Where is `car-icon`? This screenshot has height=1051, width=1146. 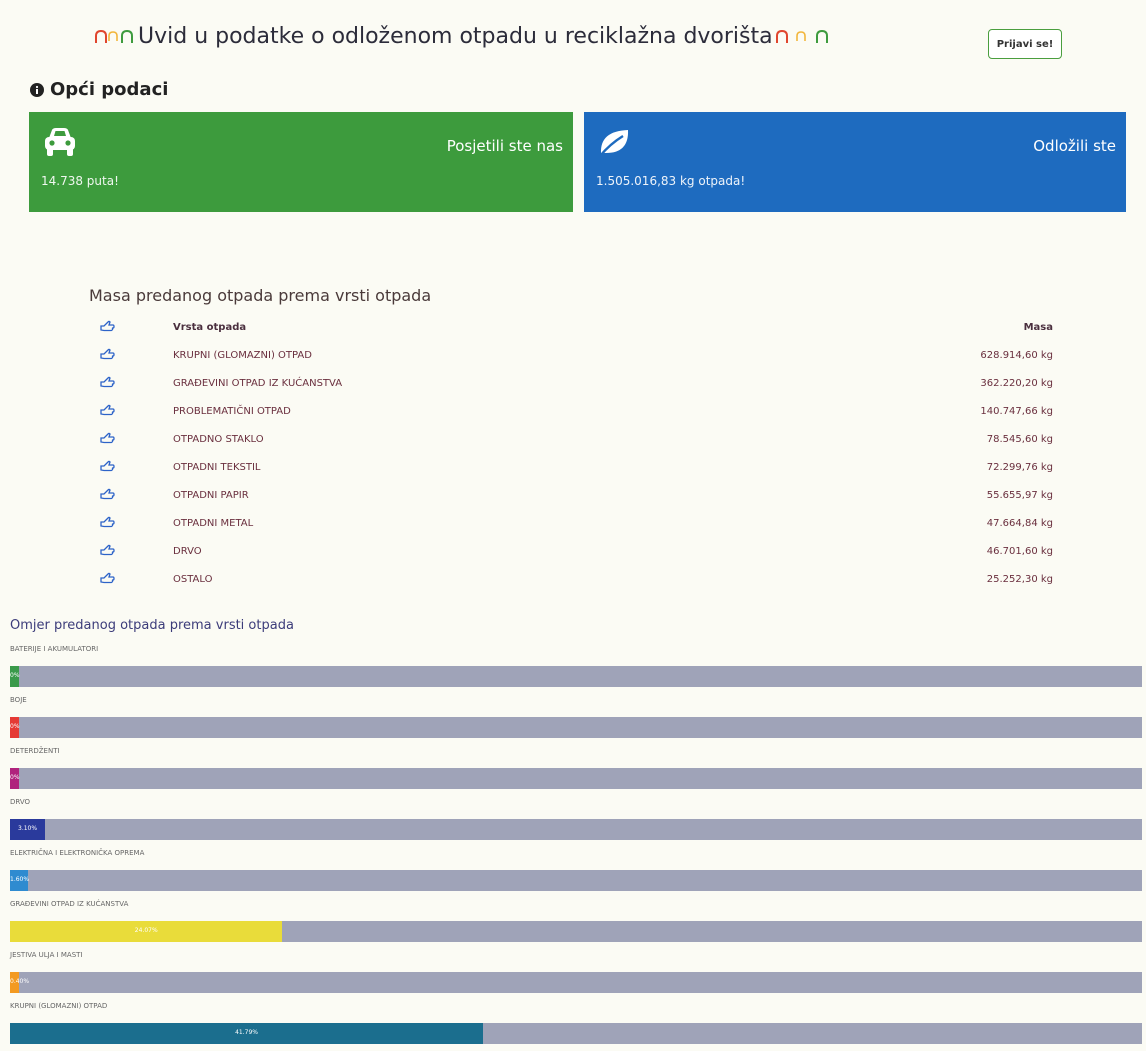 car-icon is located at coordinates (60, 142).